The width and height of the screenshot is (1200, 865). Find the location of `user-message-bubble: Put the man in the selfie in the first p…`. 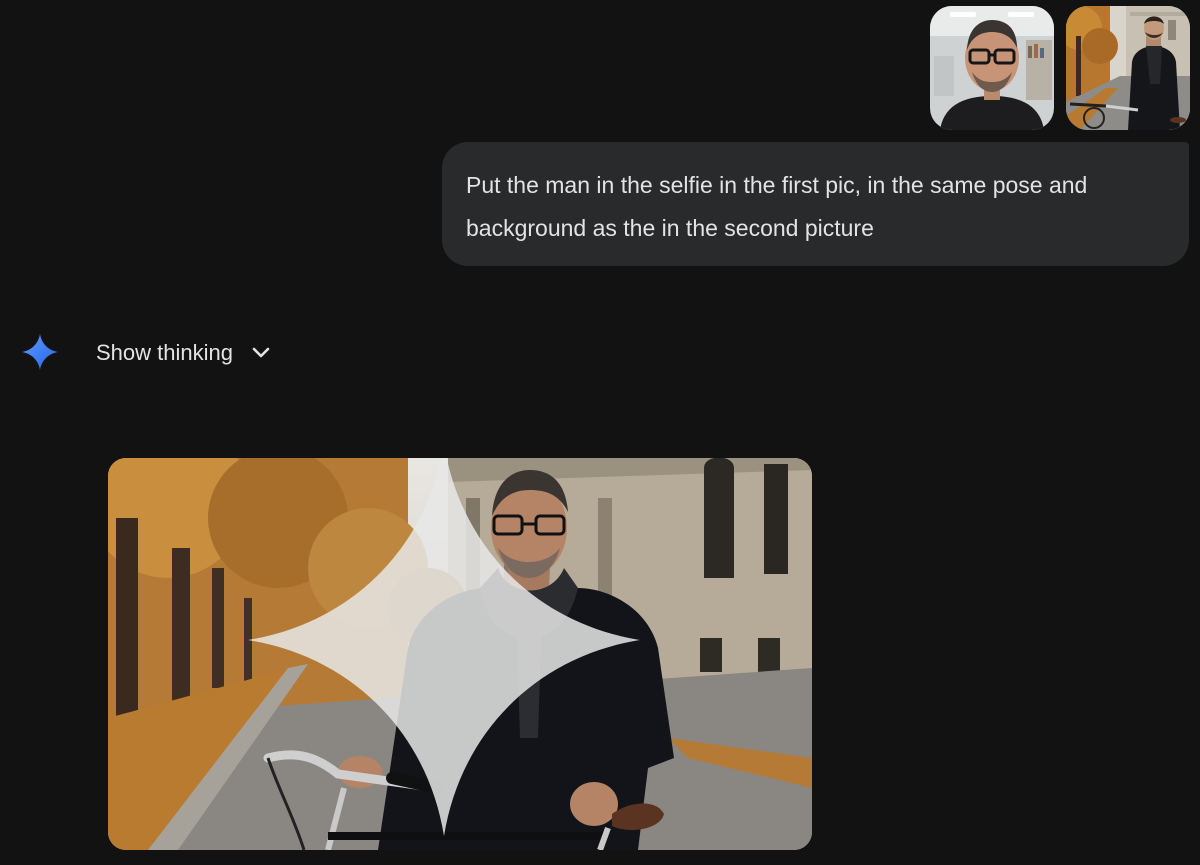

user-message-bubble: Put the man in the selfie in the first p… is located at coordinates (815, 204).